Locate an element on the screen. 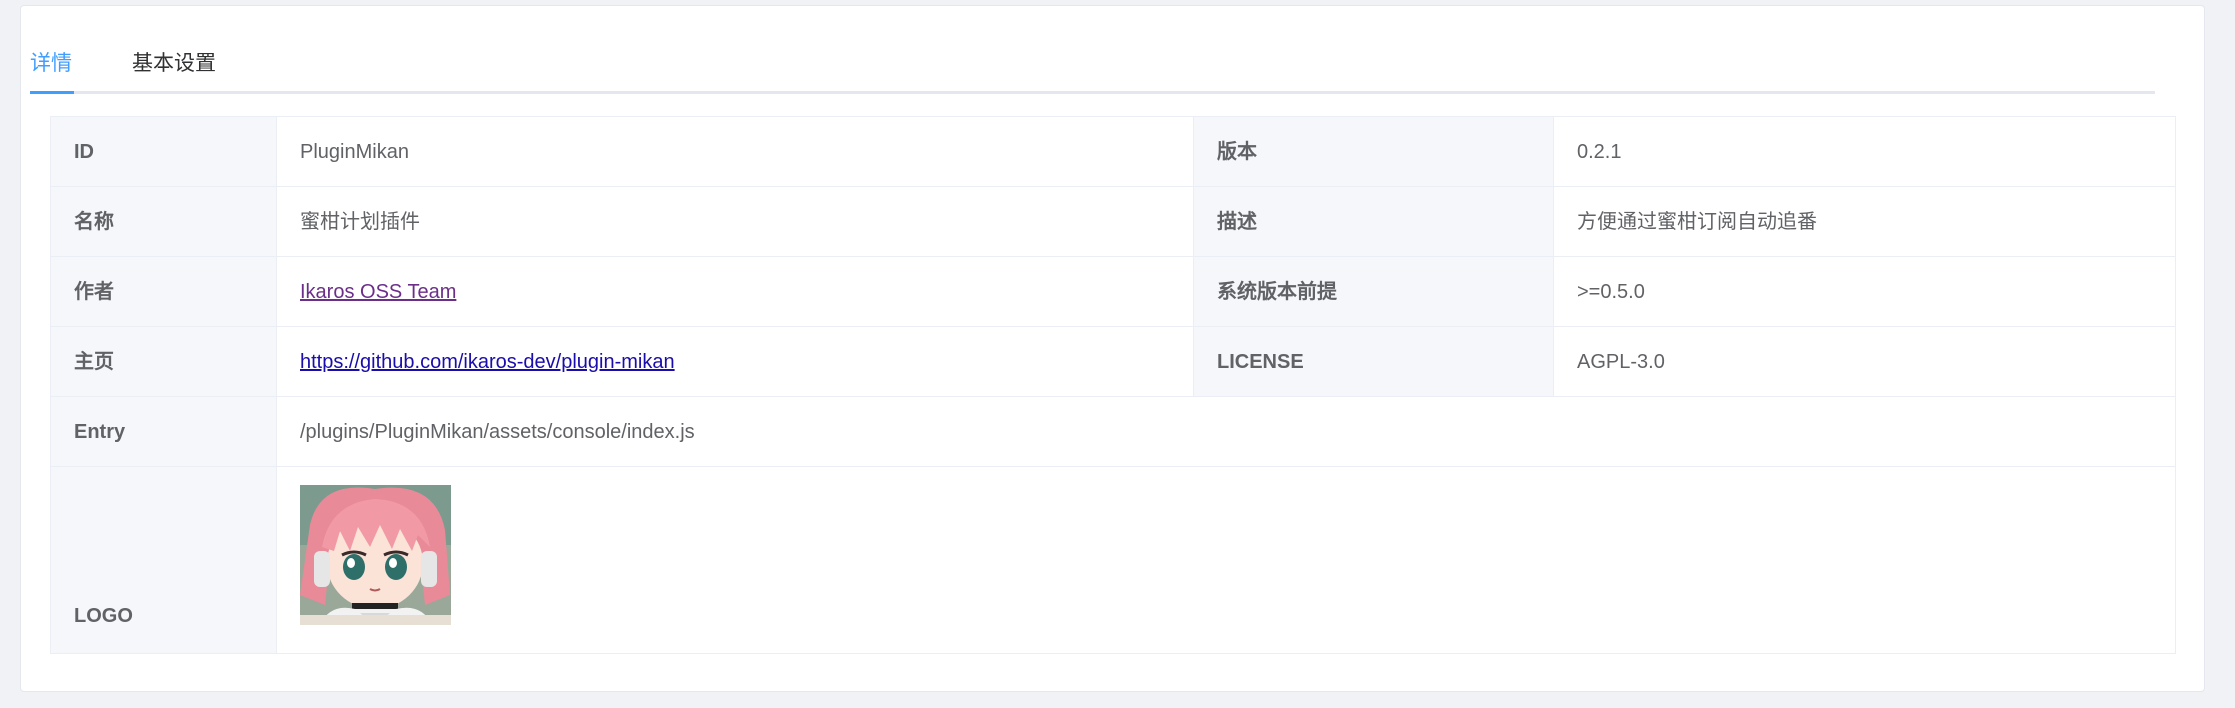 The width and height of the screenshot is (2235, 708). name-value: 蜜柑计划插件 is located at coordinates (735, 221).